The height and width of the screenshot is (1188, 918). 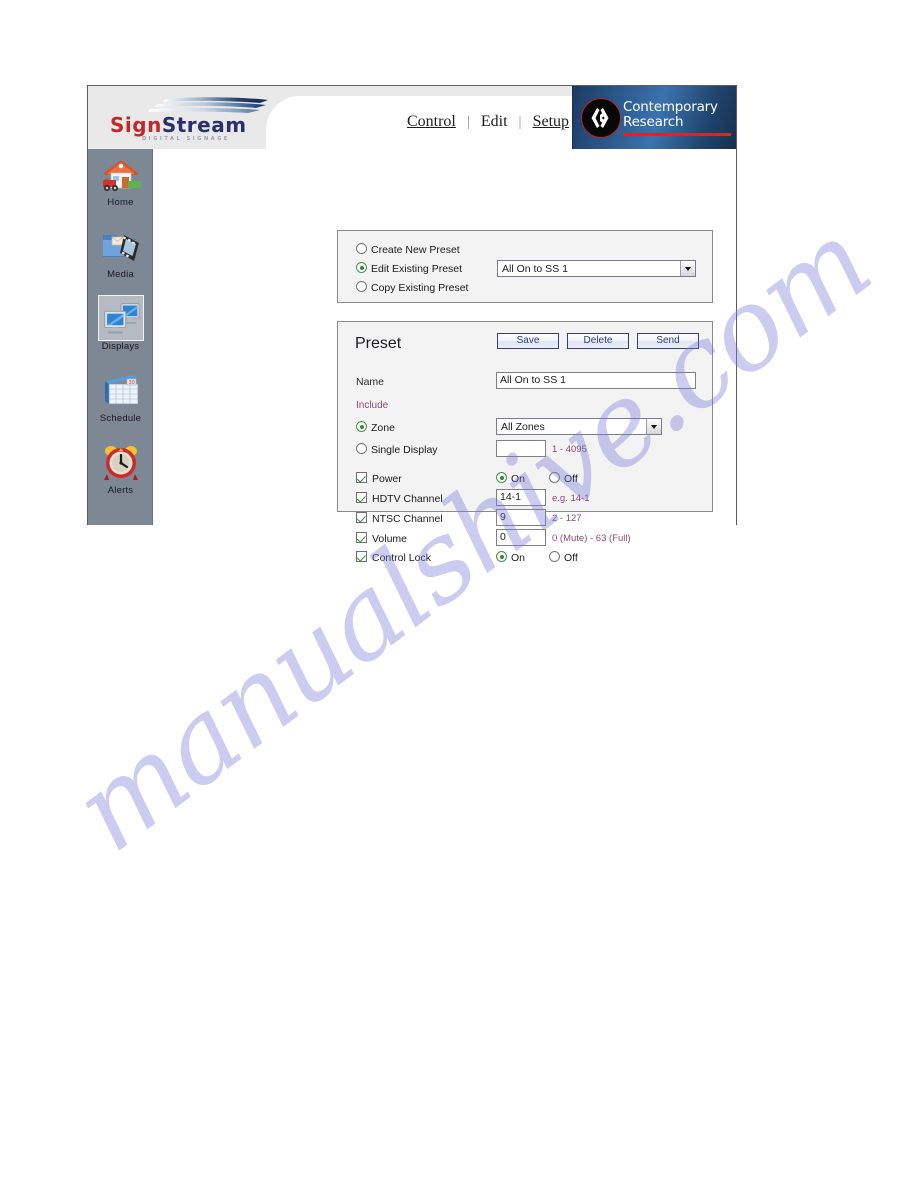 I want to click on radio-control-lock-on-label: On, so click(x=518, y=558).